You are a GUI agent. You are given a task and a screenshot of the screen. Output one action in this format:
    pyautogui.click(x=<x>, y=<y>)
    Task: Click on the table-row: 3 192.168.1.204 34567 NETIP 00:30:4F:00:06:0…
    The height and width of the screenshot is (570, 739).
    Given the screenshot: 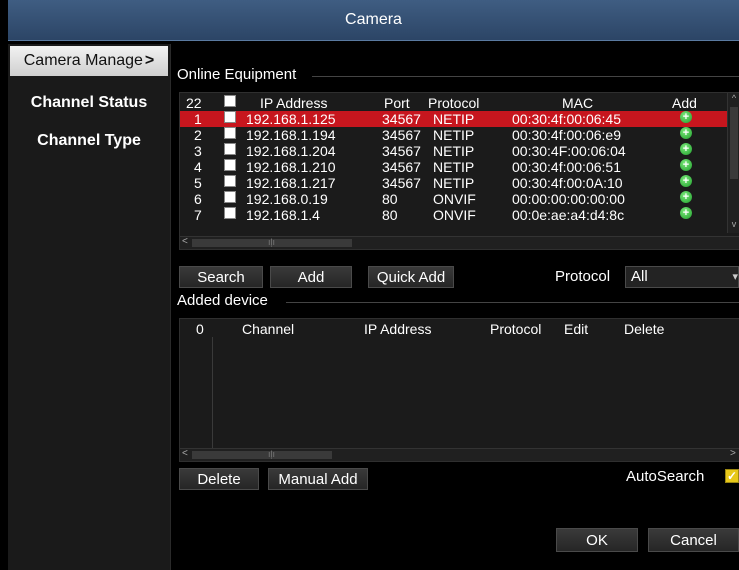 What is the action you would take?
    pyautogui.click(x=454, y=151)
    